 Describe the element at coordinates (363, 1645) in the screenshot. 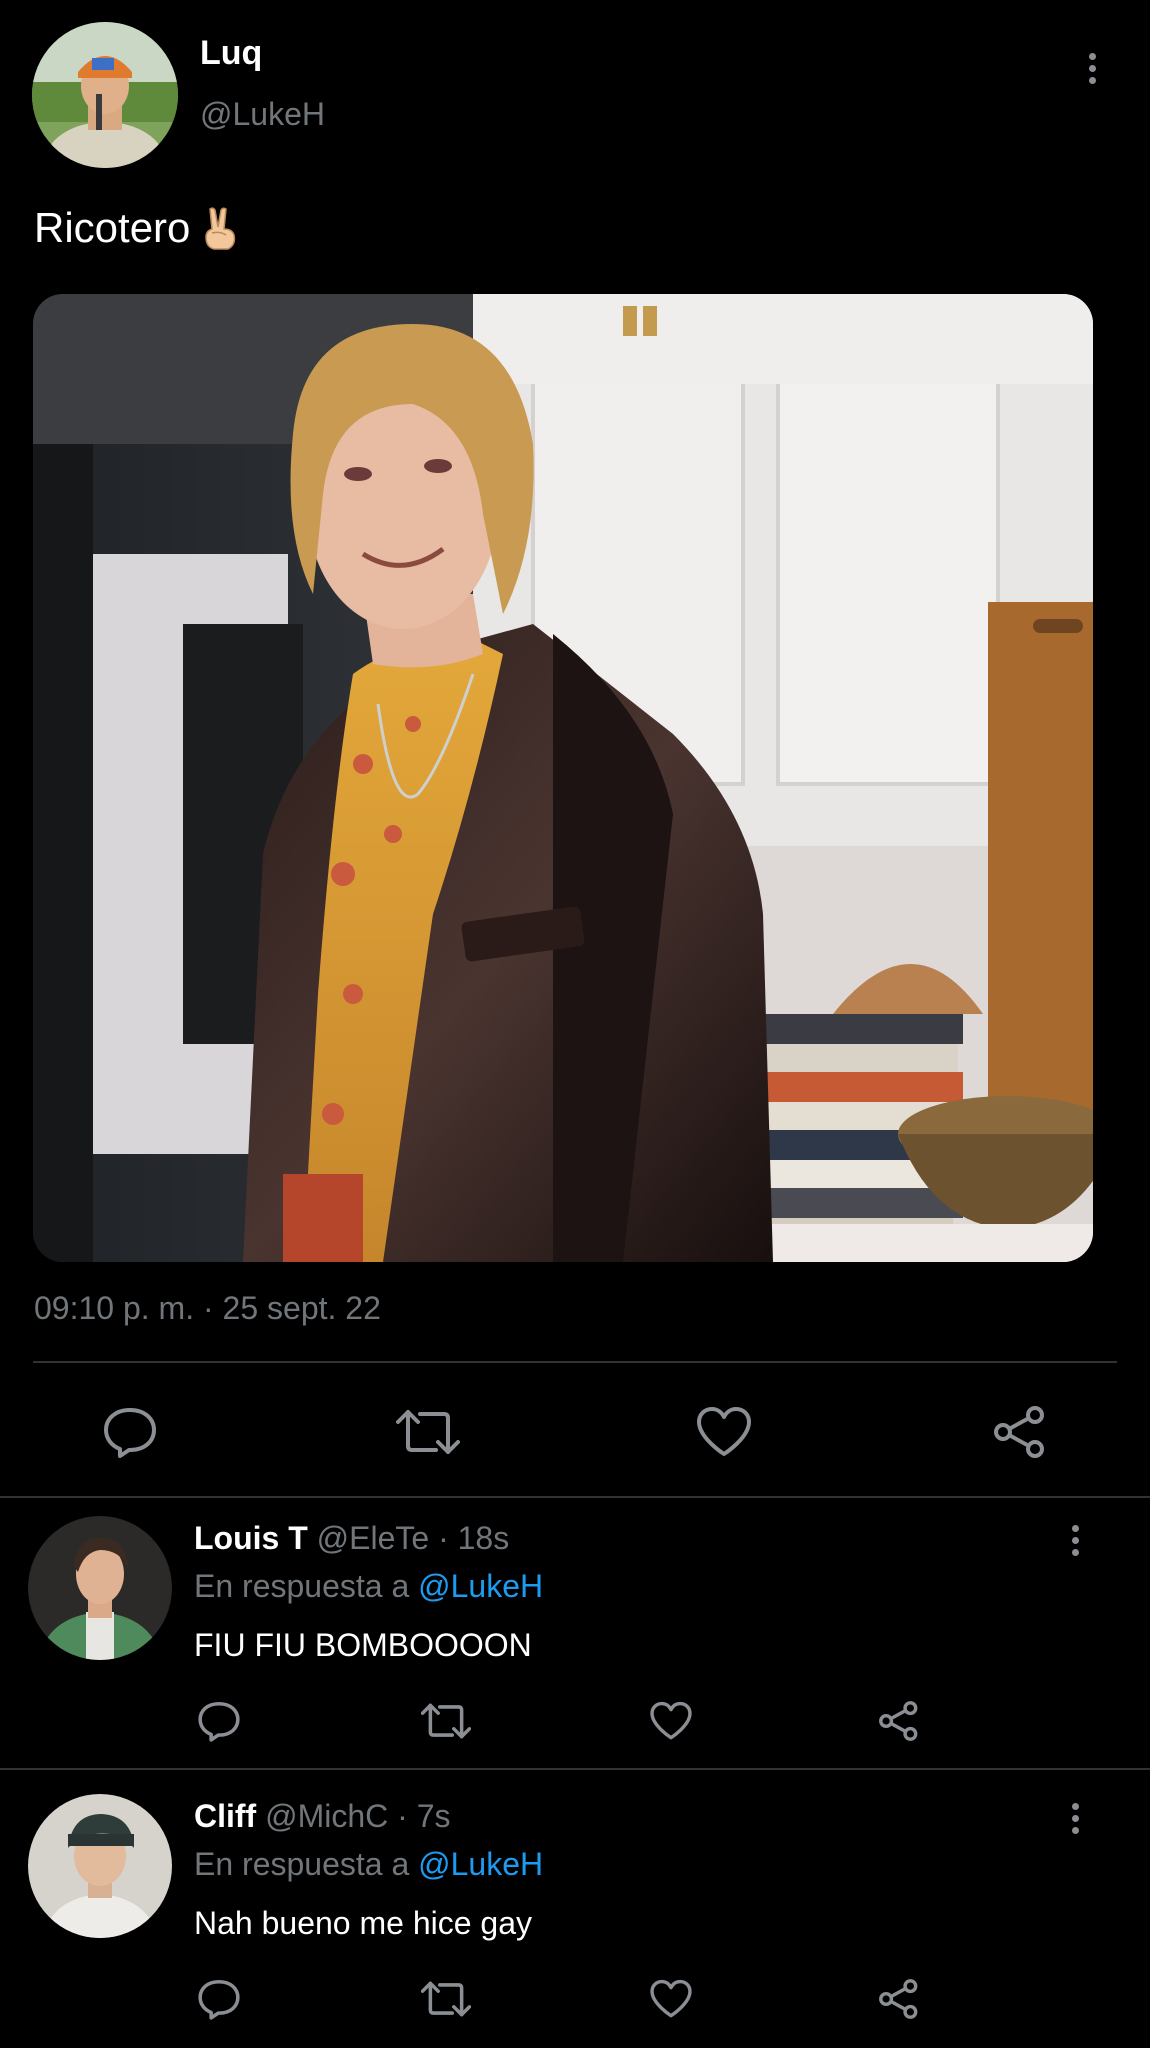

I see `reply-text: FIU FIU BOMBOOOON` at that location.